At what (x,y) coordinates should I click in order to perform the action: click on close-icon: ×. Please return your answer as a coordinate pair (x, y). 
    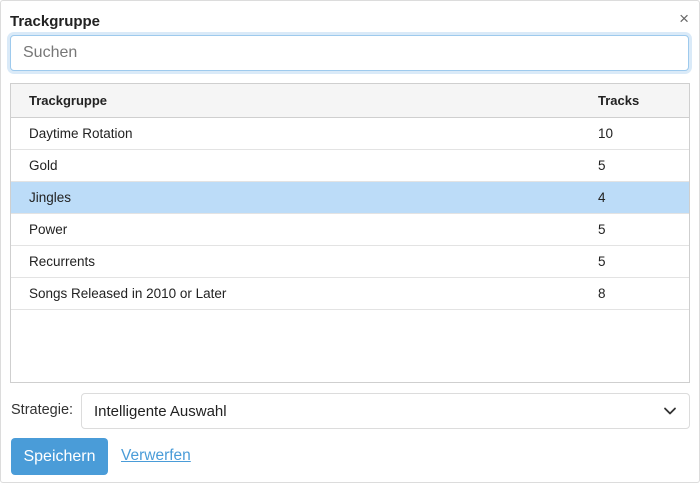
    Looking at the image, I should click on (684, 18).